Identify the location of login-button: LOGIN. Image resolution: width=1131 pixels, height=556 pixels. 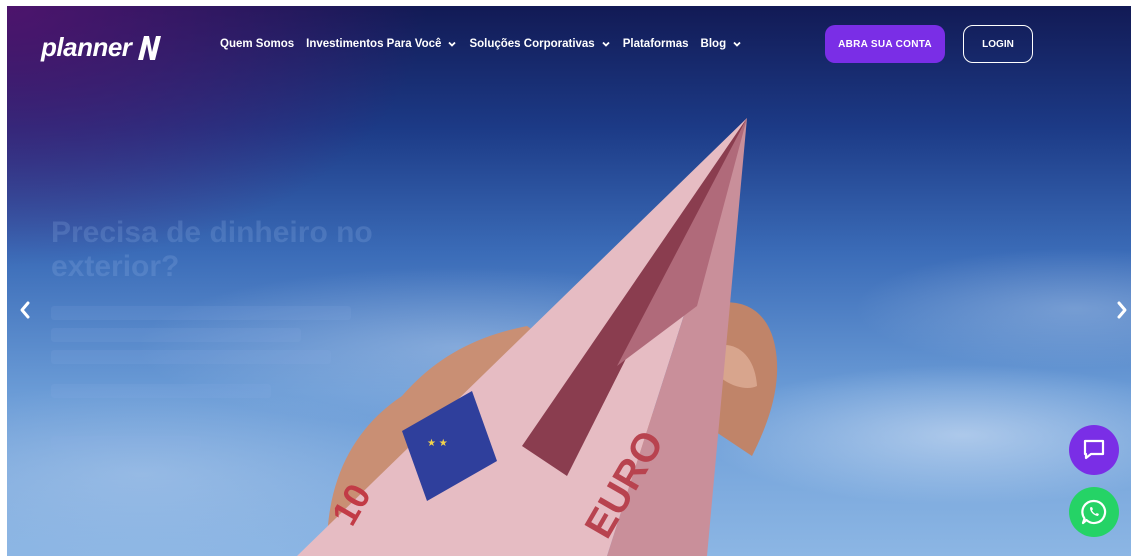
(998, 44).